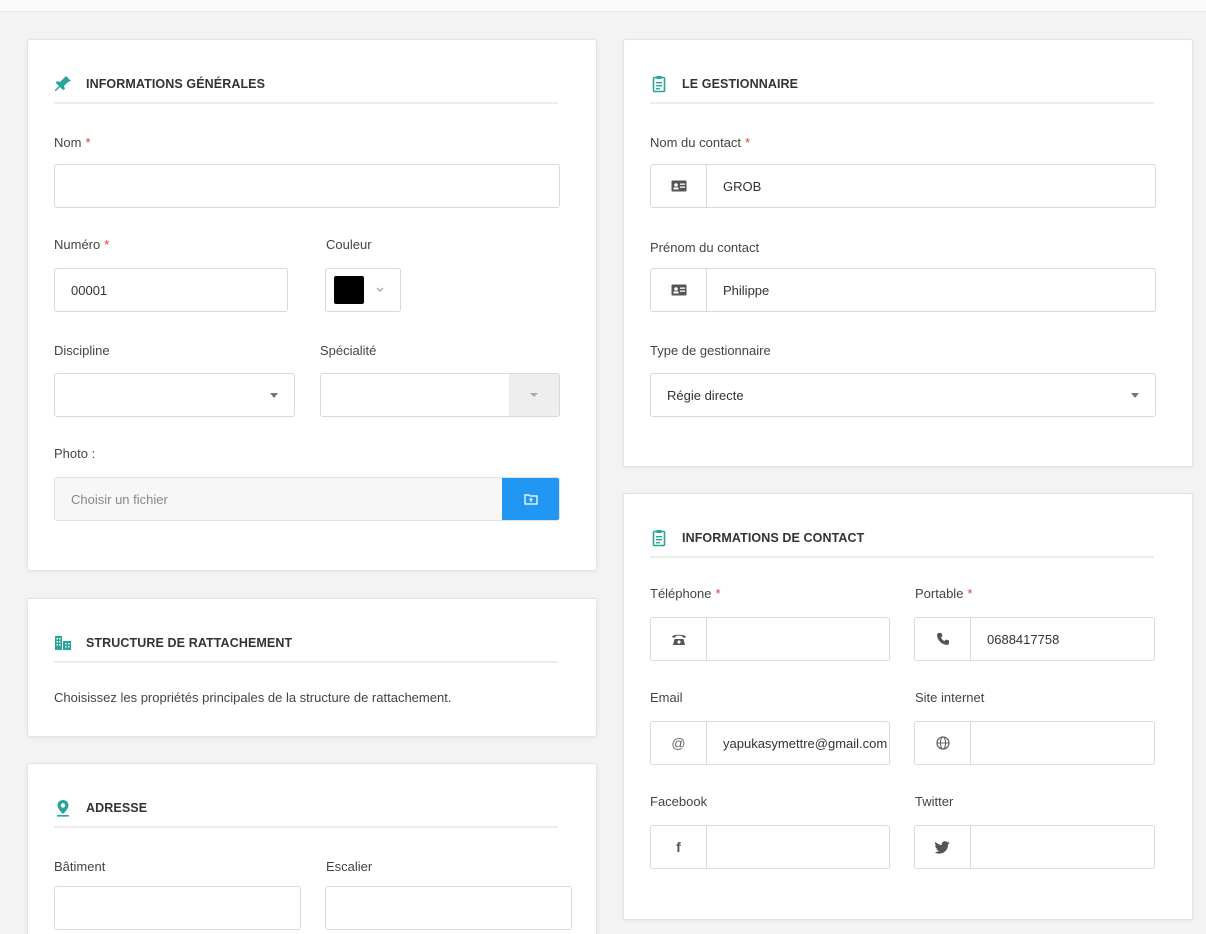 The image size is (1206, 934). I want to click on numero-input: 00001, so click(171, 290).